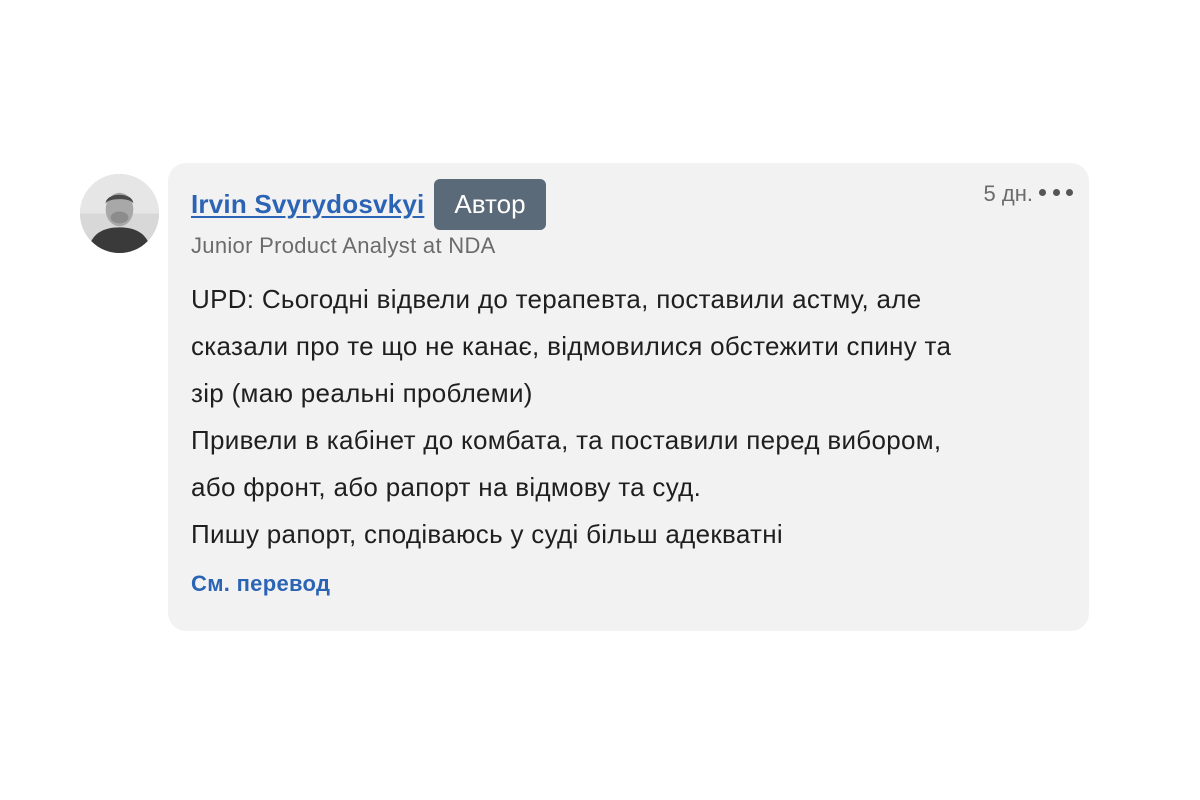  Describe the element at coordinates (260, 584) in the screenshot. I see `see-translation-link: См. перевод` at that location.